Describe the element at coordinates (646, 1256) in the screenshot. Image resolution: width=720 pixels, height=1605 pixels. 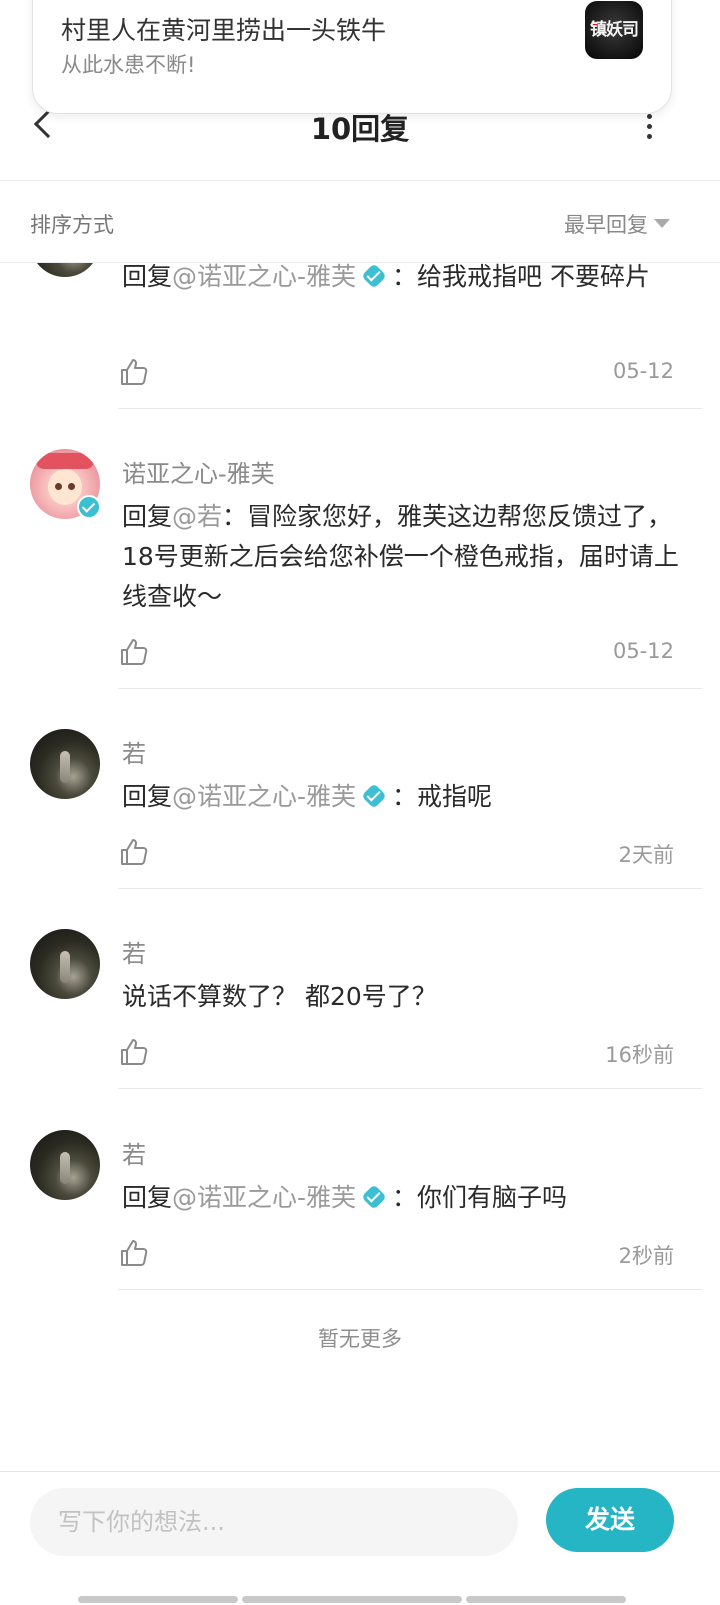
I see `comment-time: 2秒前` at that location.